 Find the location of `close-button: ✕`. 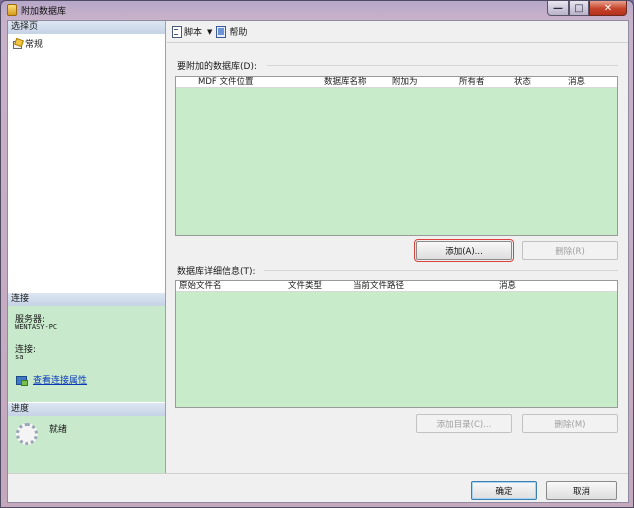

close-button: ✕ is located at coordinates (608, 8).